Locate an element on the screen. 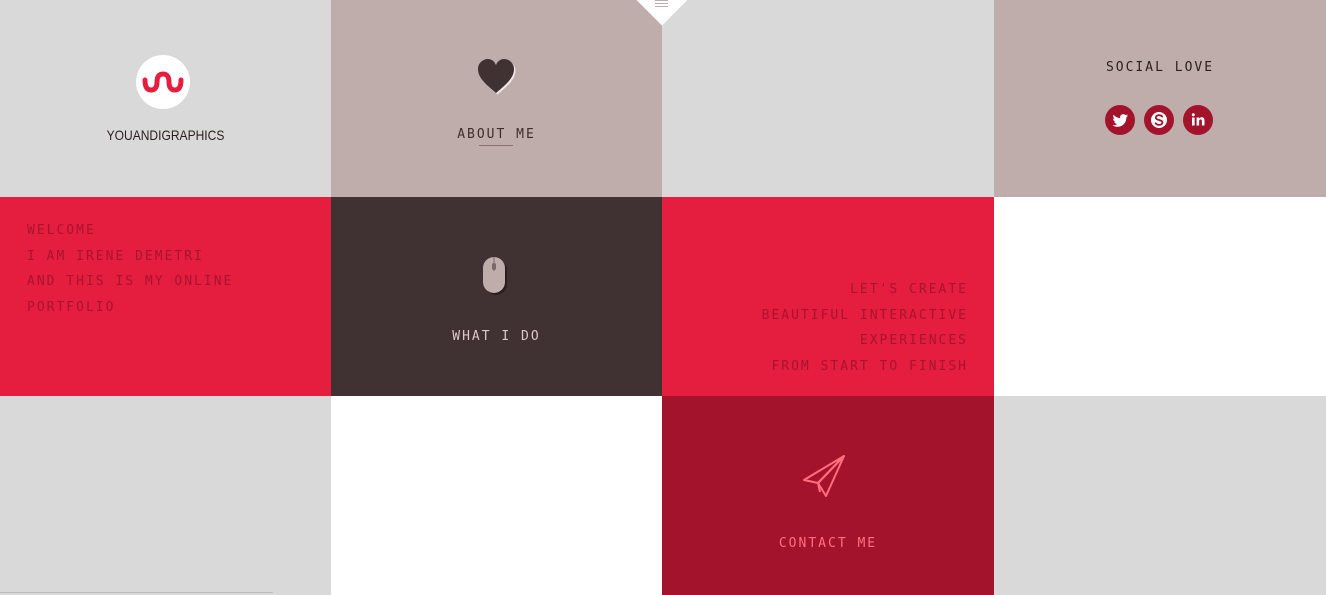  about-me-link: ABOUT ME is located at coordinates (496, 134).